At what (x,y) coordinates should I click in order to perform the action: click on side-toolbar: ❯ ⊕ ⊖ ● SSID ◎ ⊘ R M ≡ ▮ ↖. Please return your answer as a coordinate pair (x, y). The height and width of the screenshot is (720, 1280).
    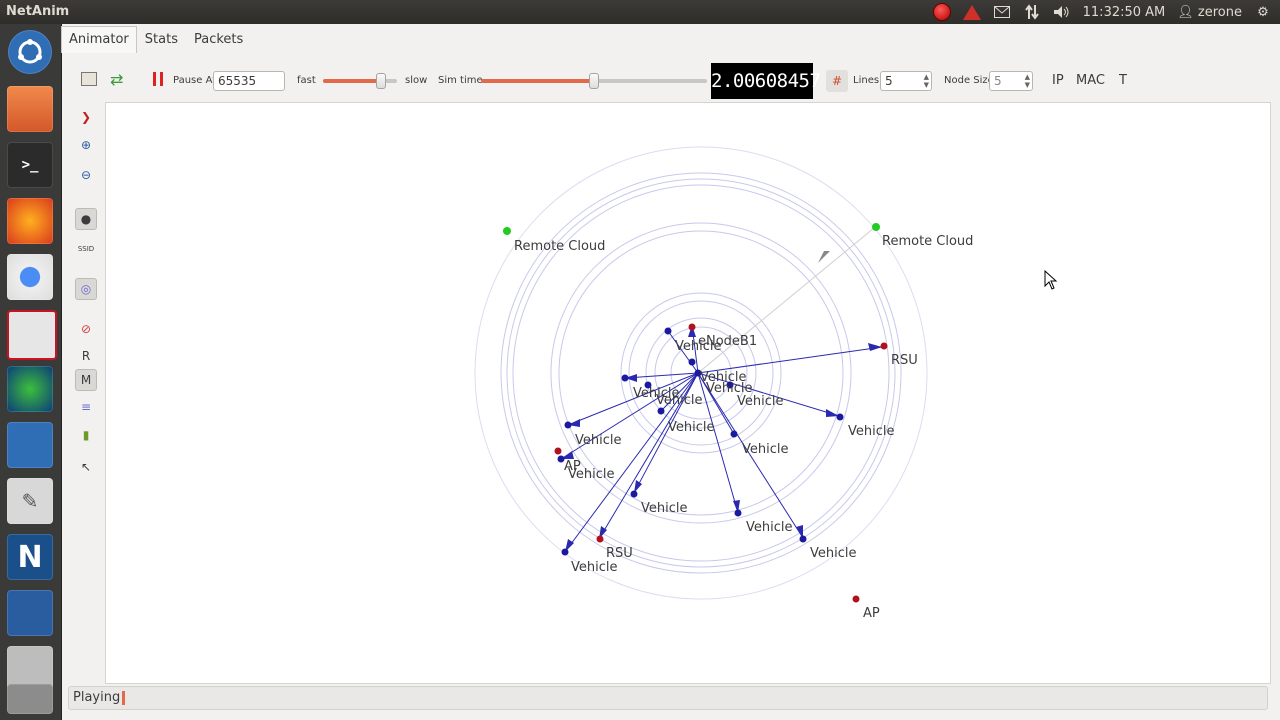
    Looking at the image, I should click on (87, 294).